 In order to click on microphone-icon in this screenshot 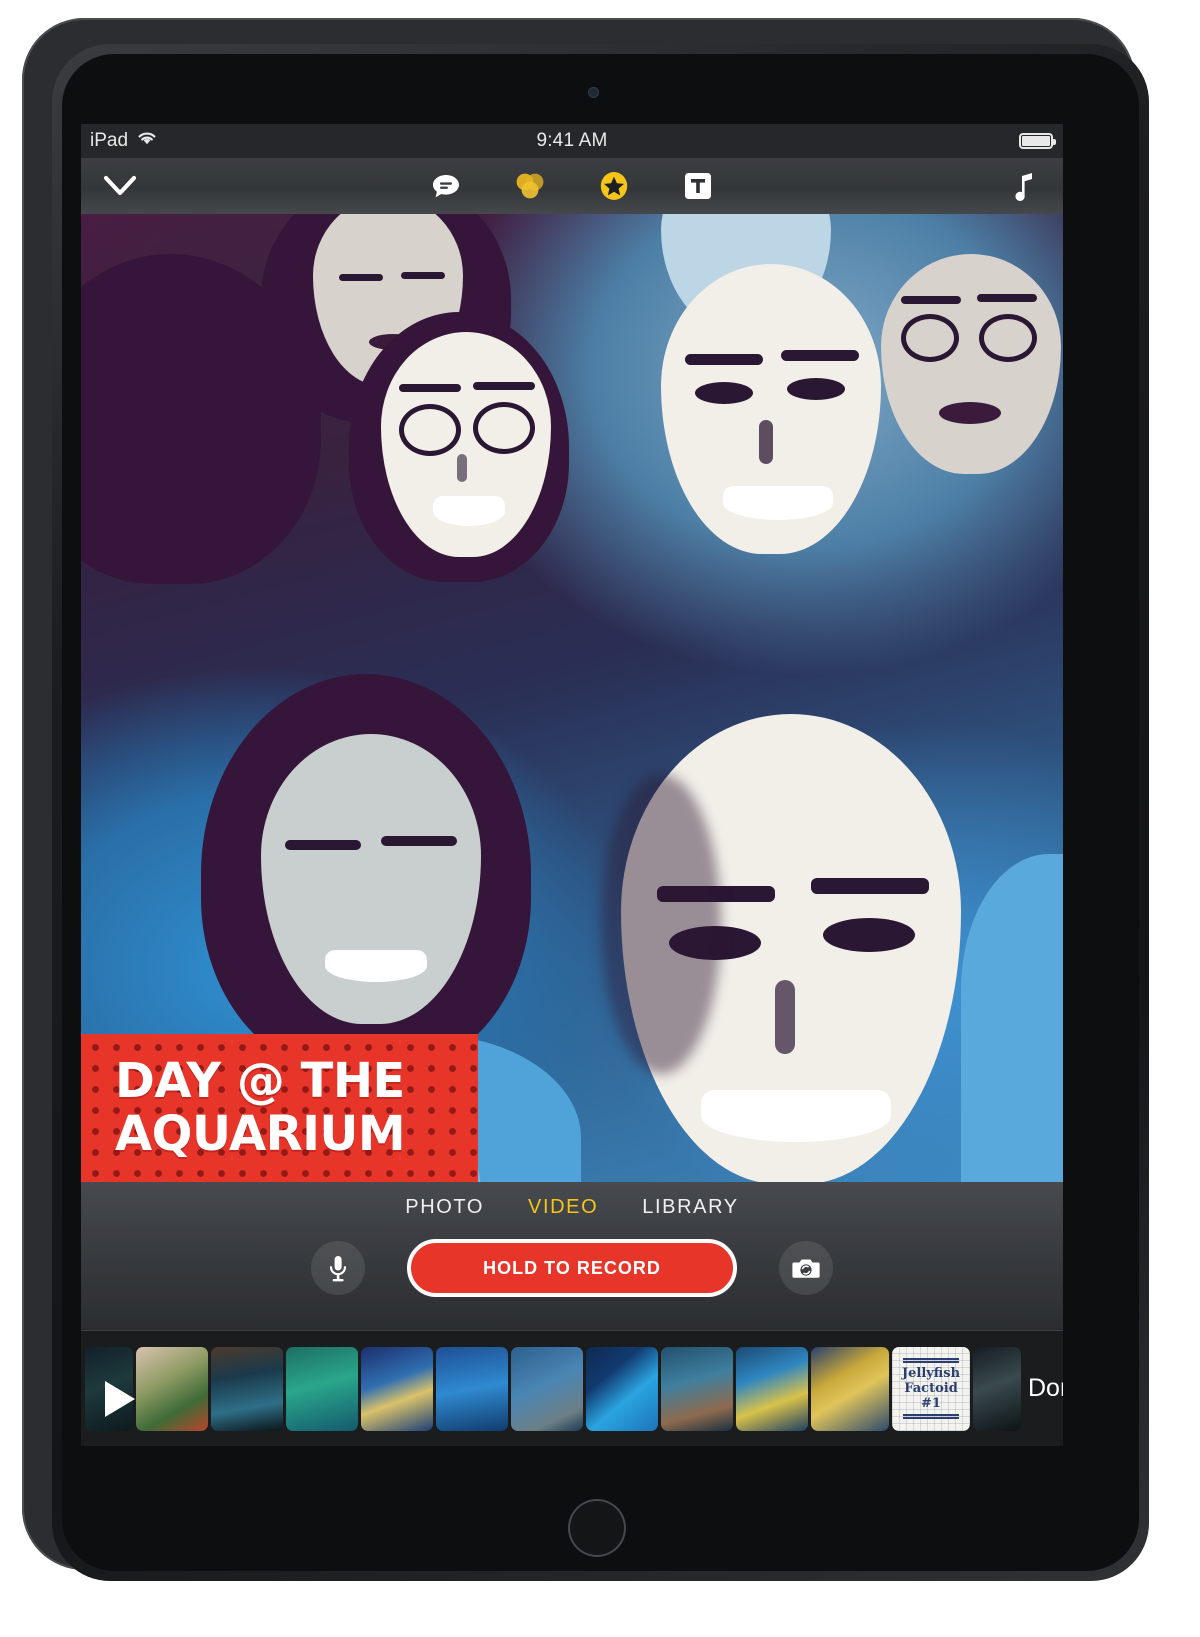, I will do `click(338, 1268)`.